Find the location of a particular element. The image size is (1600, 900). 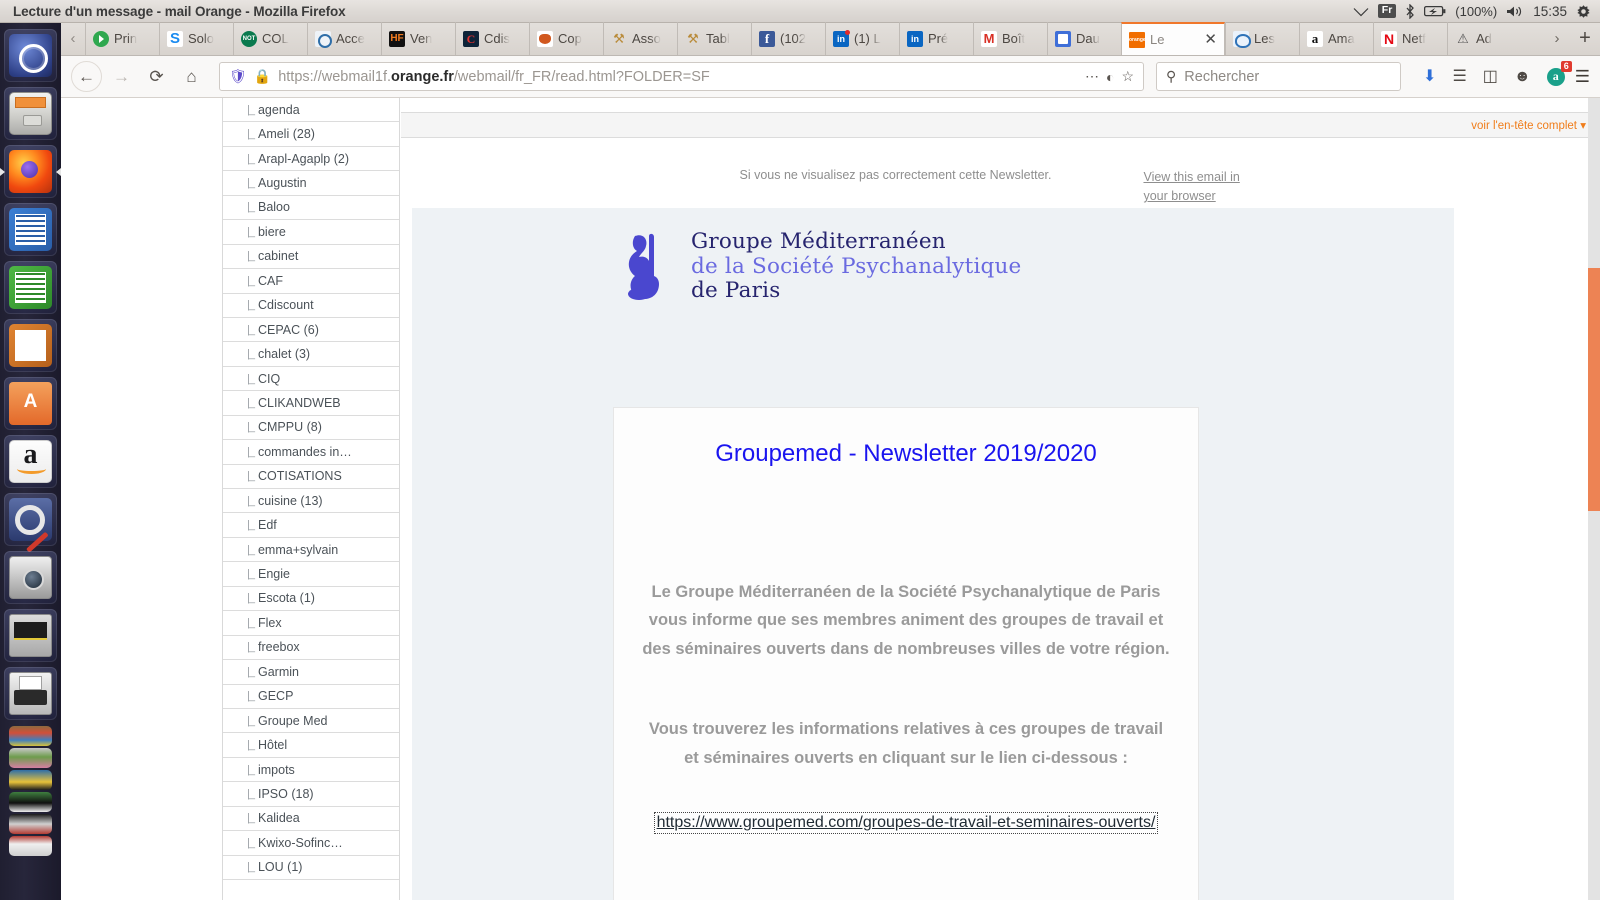

tab-linkedin-pref: in Pré is located at coordinates (936, 38).